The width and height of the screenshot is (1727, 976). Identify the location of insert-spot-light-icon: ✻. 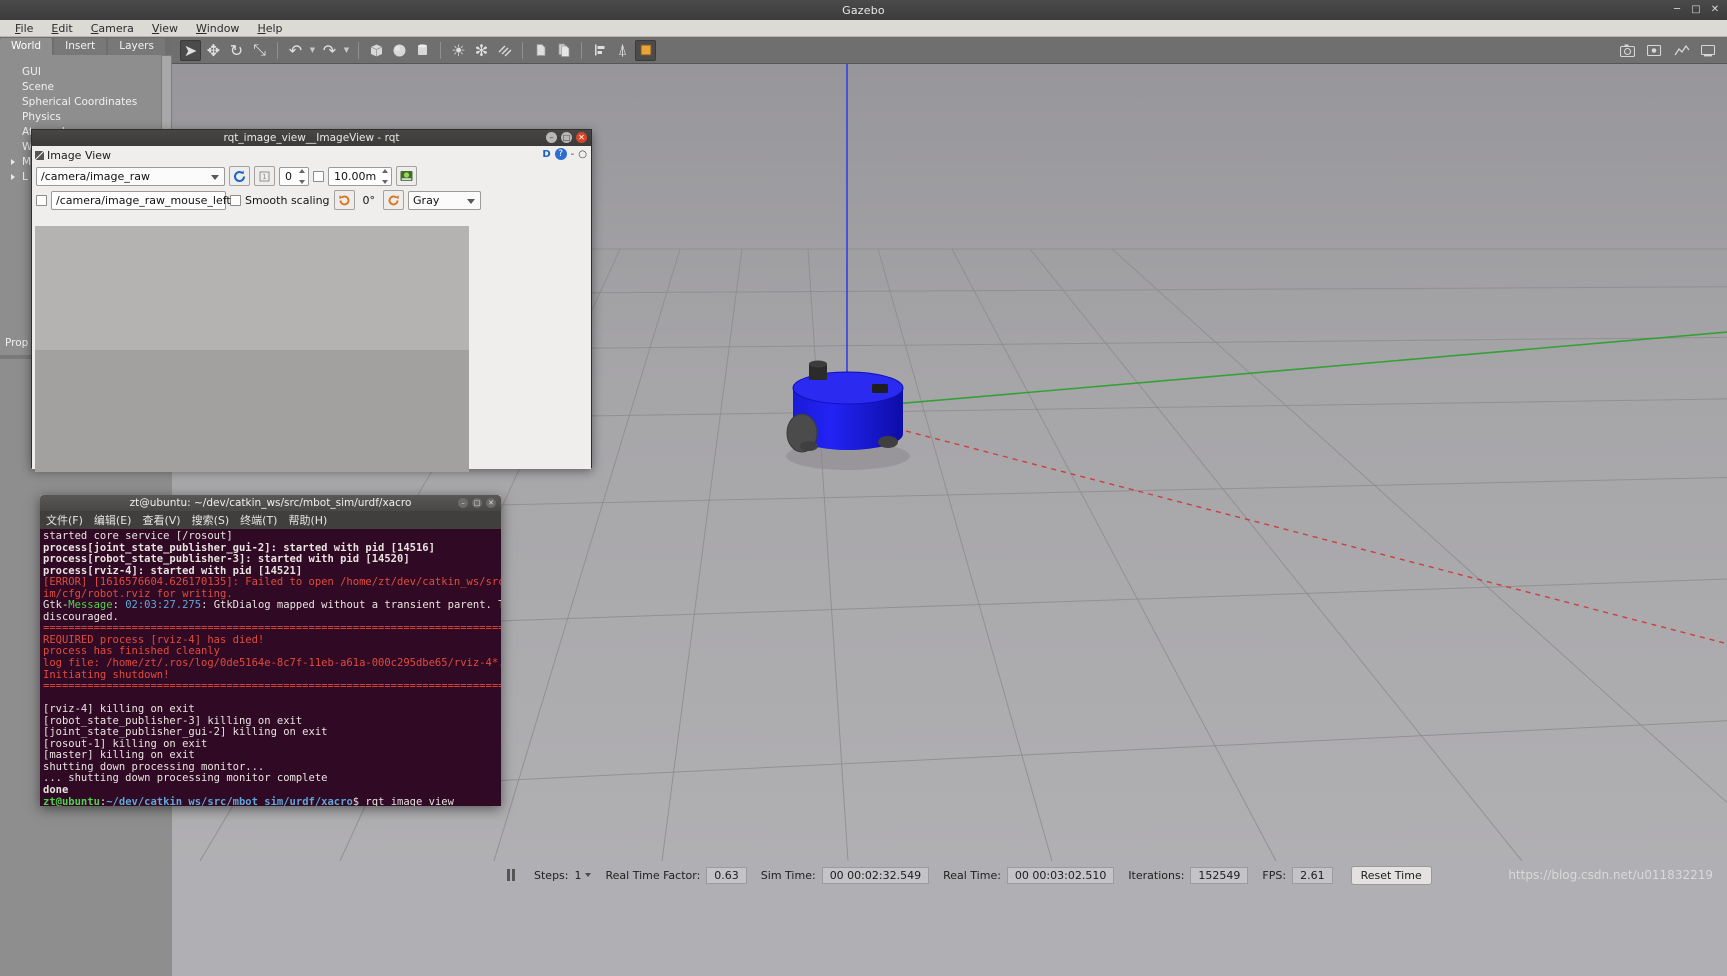
(481, 50).